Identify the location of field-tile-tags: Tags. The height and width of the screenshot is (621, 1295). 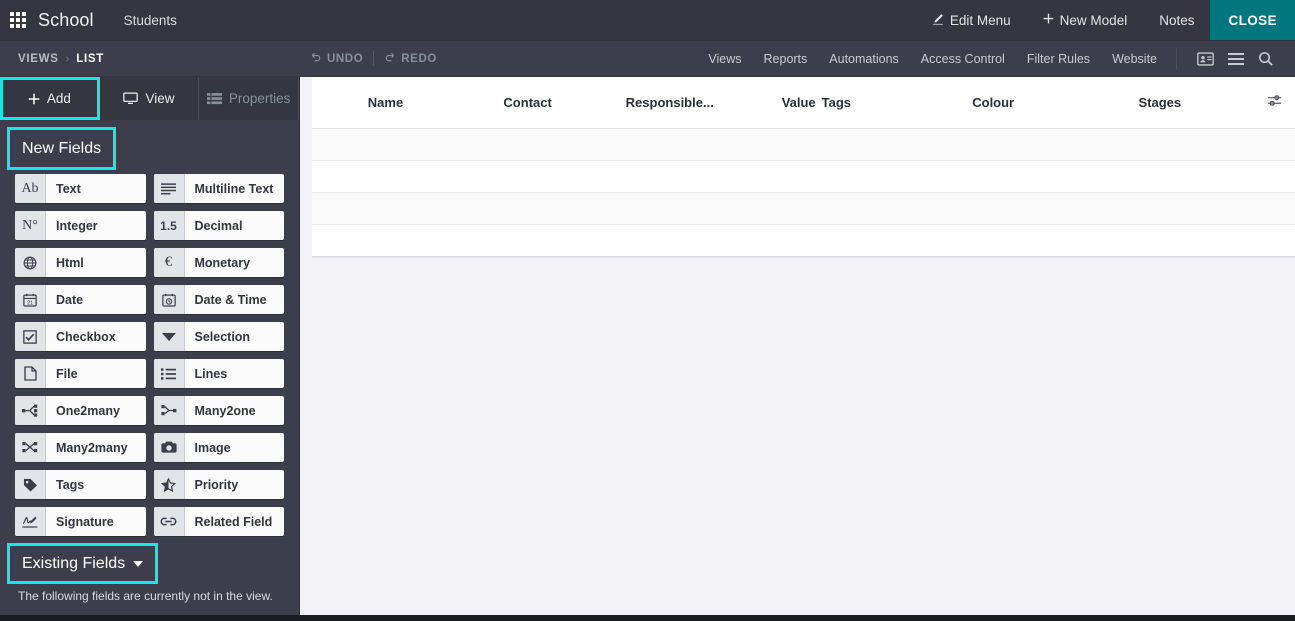
(80, 484).